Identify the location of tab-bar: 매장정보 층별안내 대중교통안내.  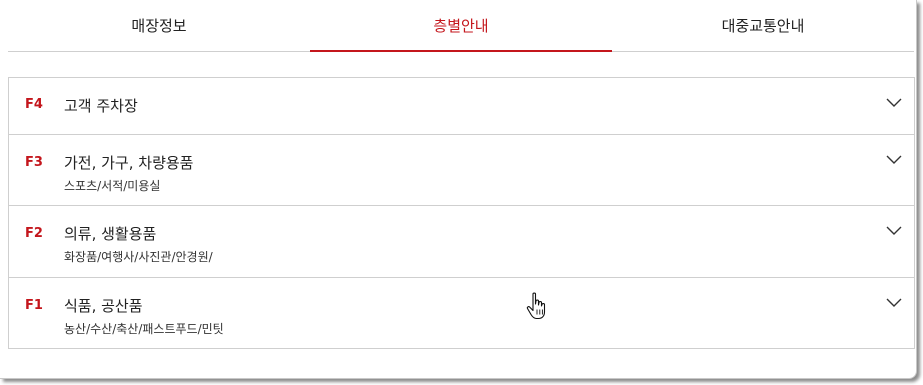
(461, 26).